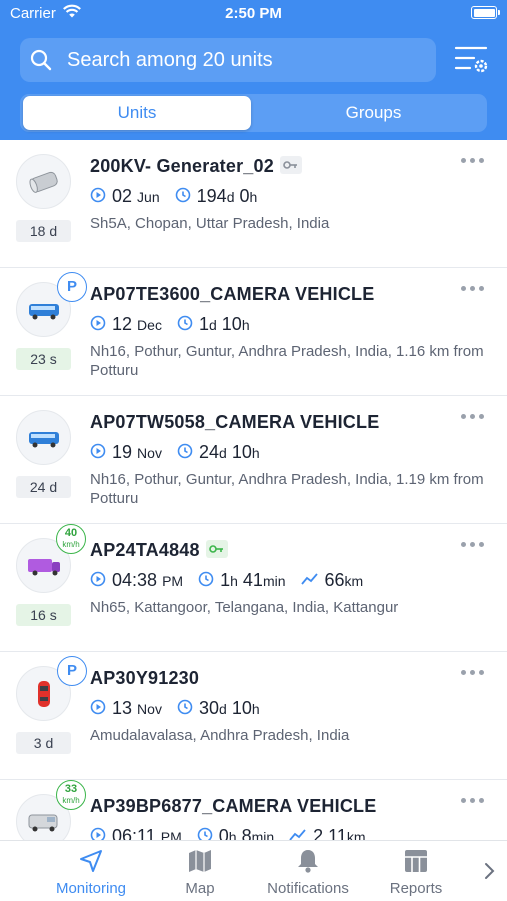  I want to click on last-message-age: 23 s, so click(43, 359).